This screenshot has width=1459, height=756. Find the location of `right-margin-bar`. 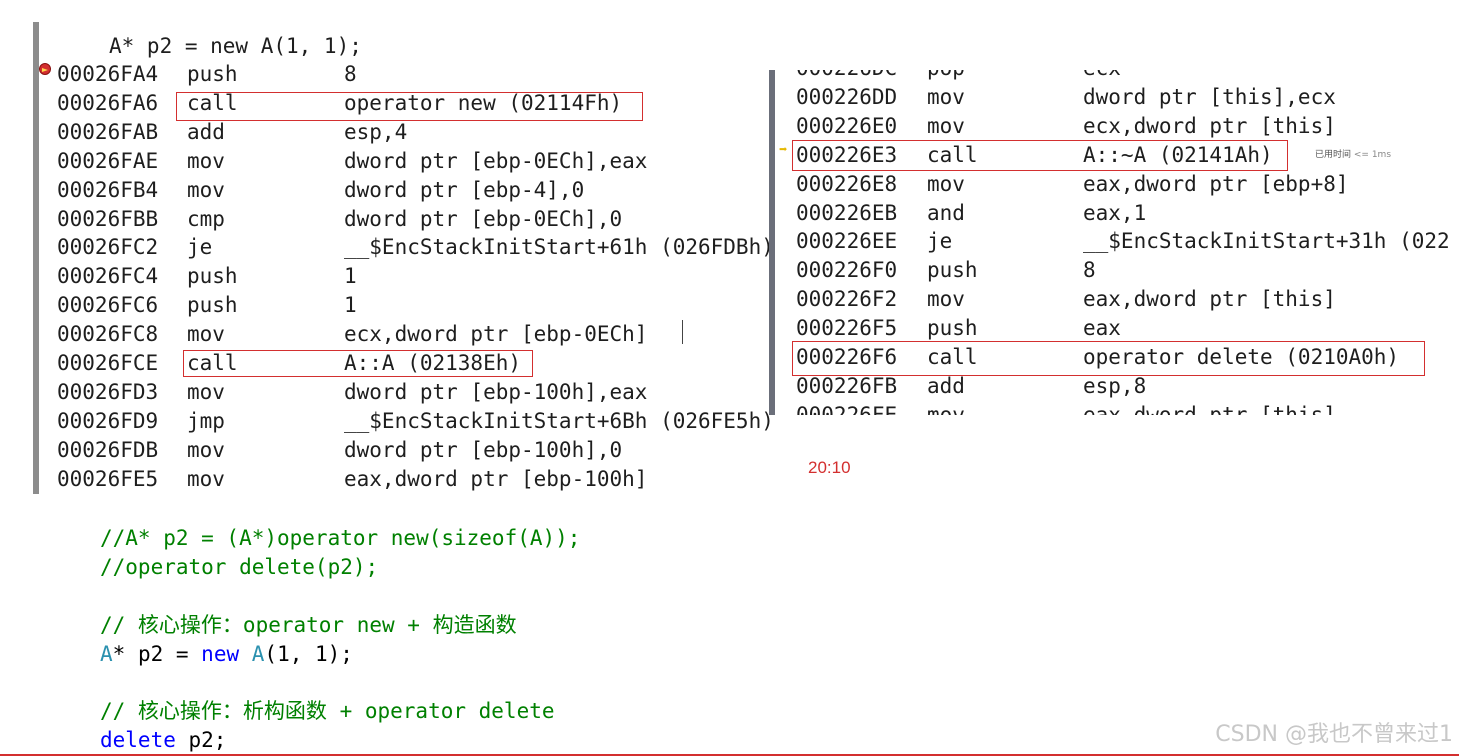

right-margin-bar is located at coordinates (772, 242).